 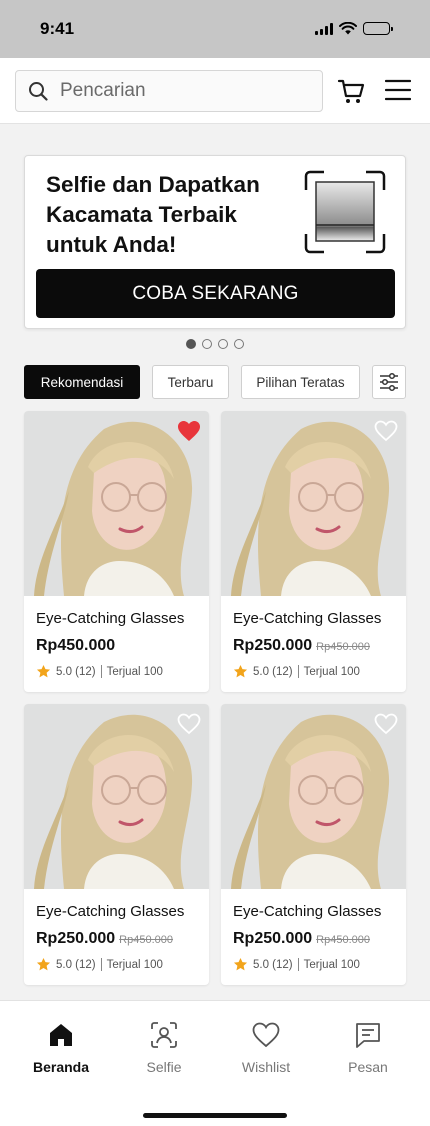 I want to click on status-icons, so click(x=354, y=28).